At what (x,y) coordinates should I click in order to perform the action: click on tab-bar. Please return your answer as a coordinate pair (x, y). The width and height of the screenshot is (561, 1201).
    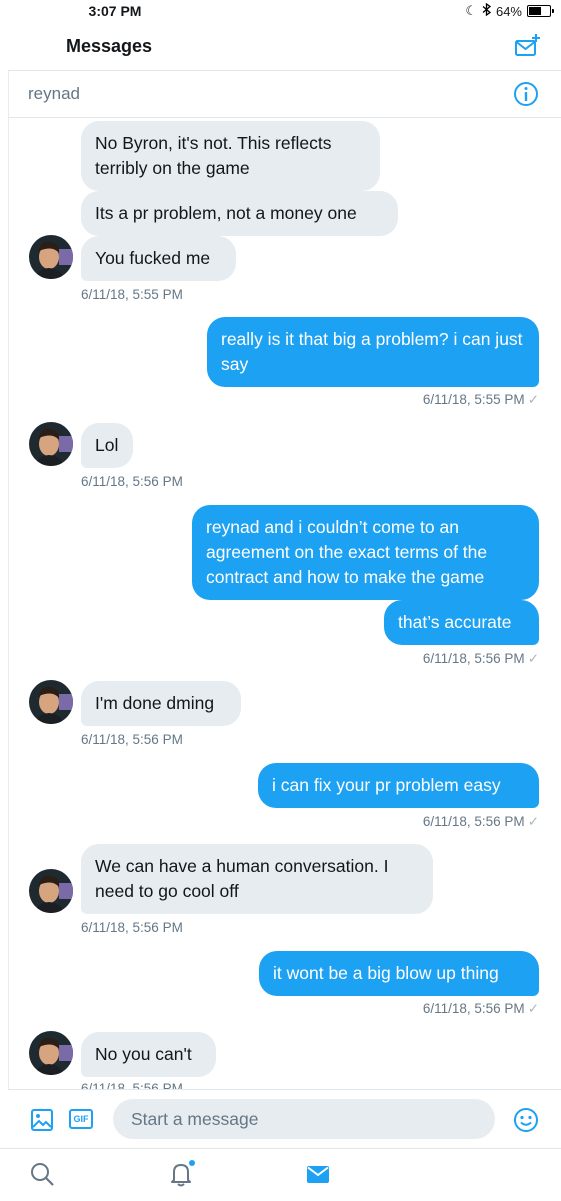
    Looking at the image, I should click on (280, 1174).